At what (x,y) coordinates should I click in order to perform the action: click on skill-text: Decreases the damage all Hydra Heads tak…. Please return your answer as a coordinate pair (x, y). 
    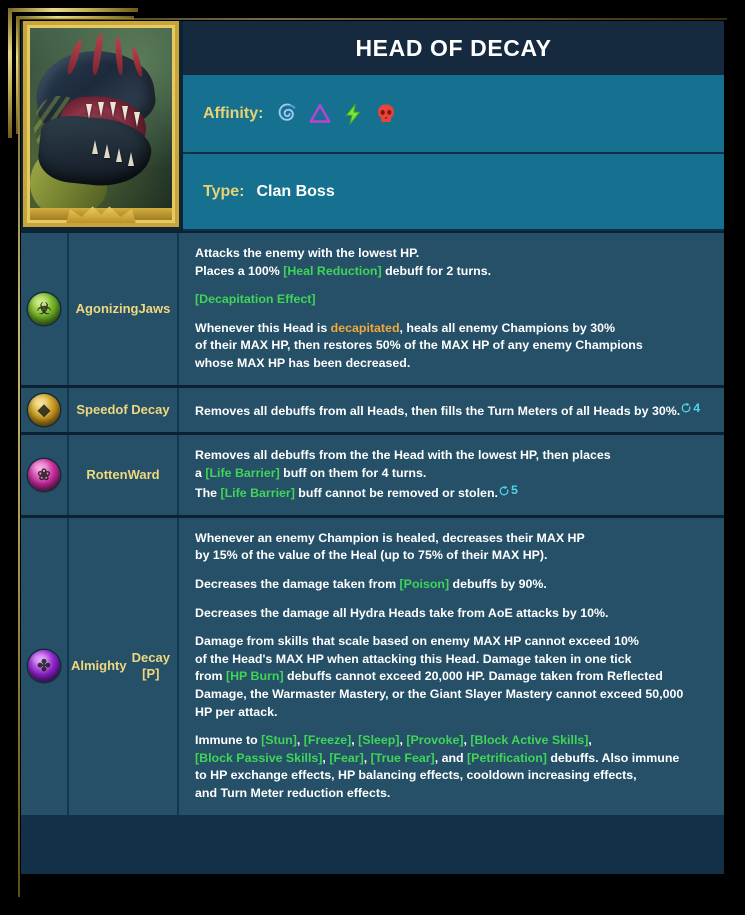
    Looking at the image, I should click on (402, 612).